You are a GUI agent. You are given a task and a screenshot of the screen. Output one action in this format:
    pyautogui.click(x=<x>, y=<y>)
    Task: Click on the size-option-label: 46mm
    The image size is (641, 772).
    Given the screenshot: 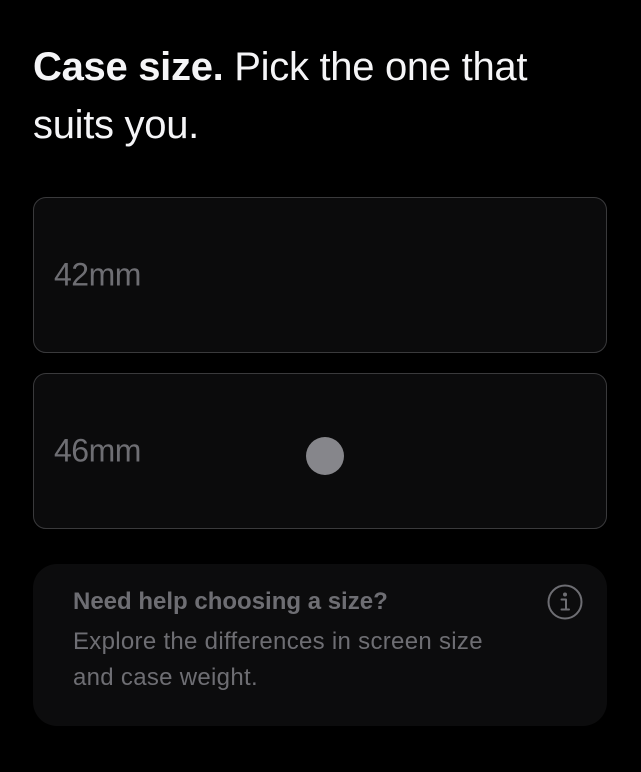 What is the action you would take?
    pyautogui.click(x=97, y=450)
    